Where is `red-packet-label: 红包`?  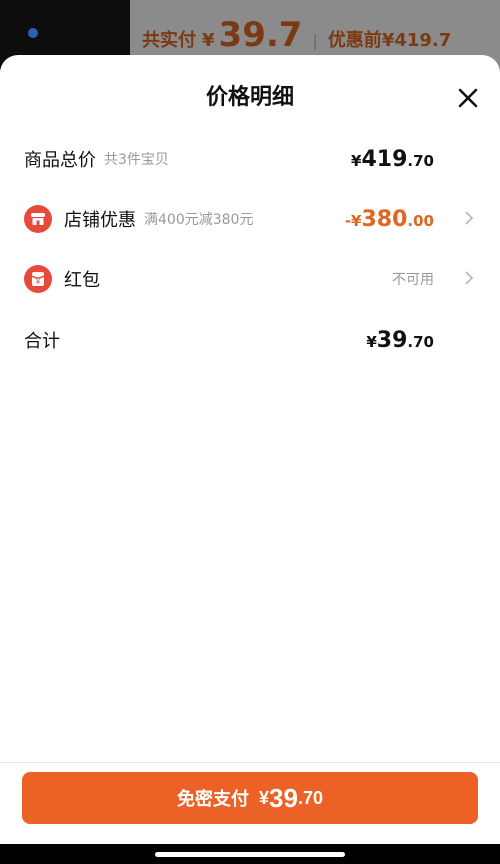
red-packet-label: 红包 is located at coordinates (82, 280).